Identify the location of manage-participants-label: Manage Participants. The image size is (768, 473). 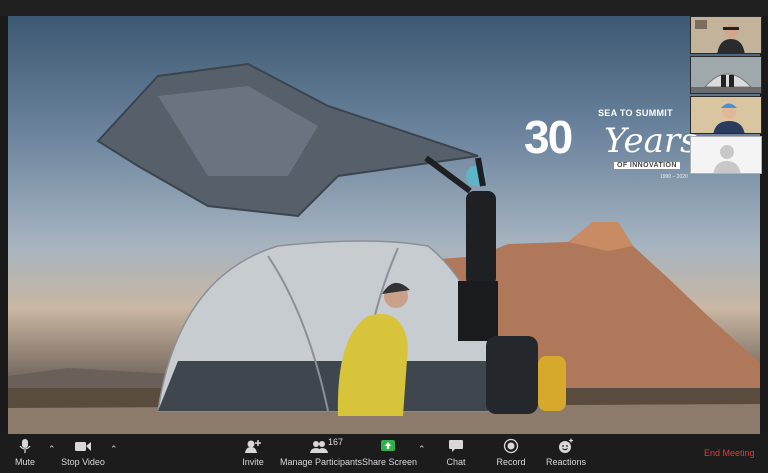
(321, 462).